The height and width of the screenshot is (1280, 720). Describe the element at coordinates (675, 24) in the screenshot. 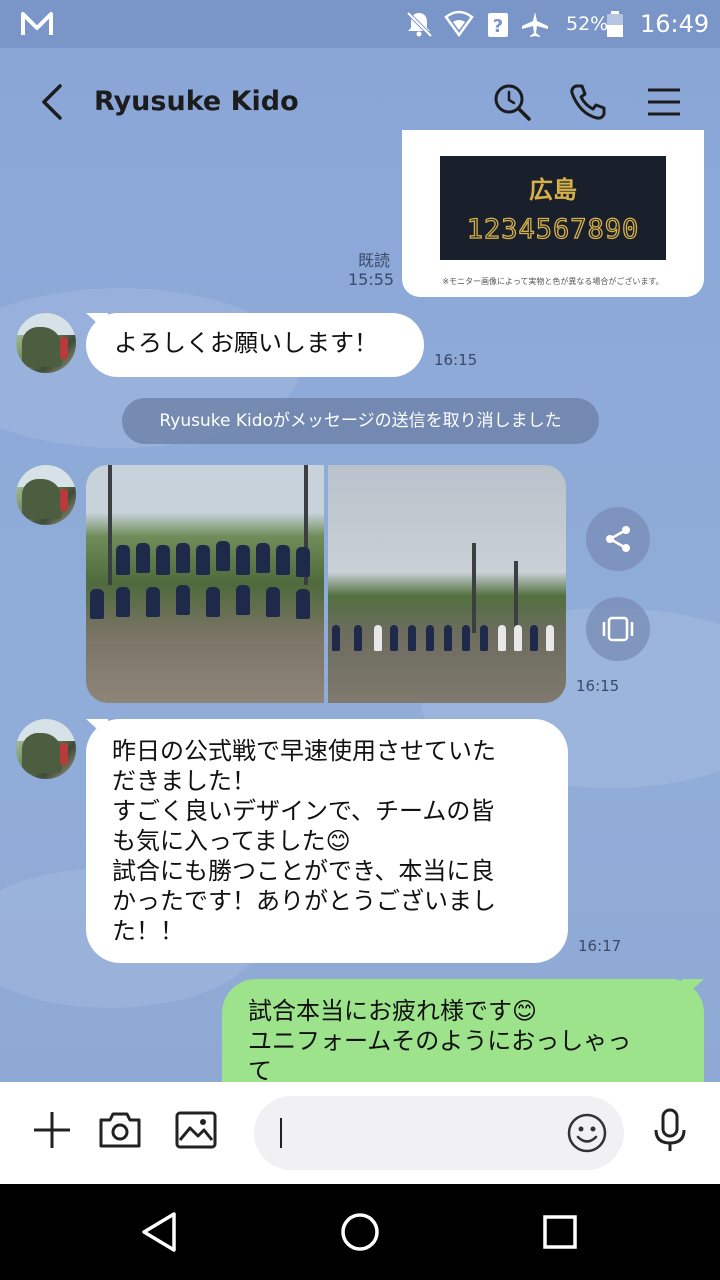

I see `clock: 16:49` at that location.